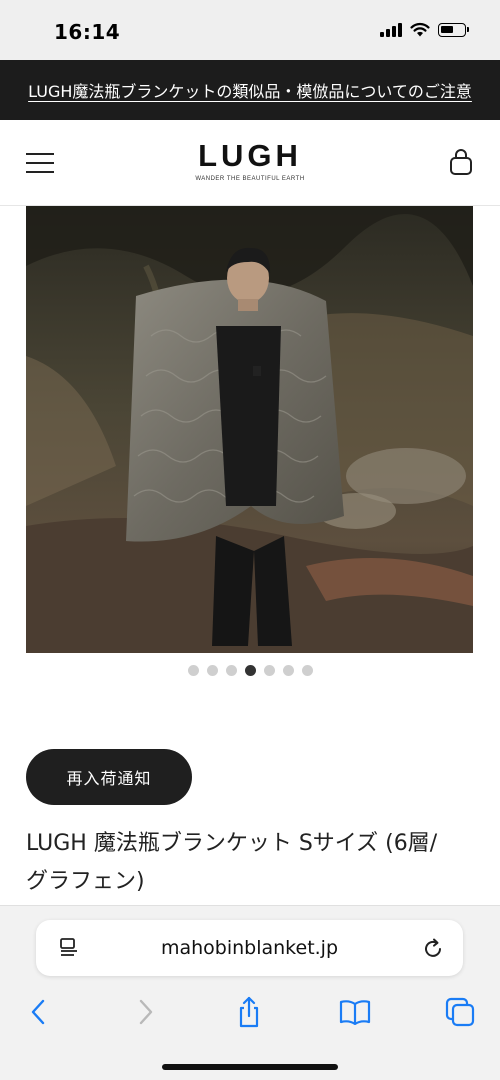  What do you see at coordinates (87, 32) in the screenshot?
I see `status-time: 16:14` at bounding box center [87, 32].